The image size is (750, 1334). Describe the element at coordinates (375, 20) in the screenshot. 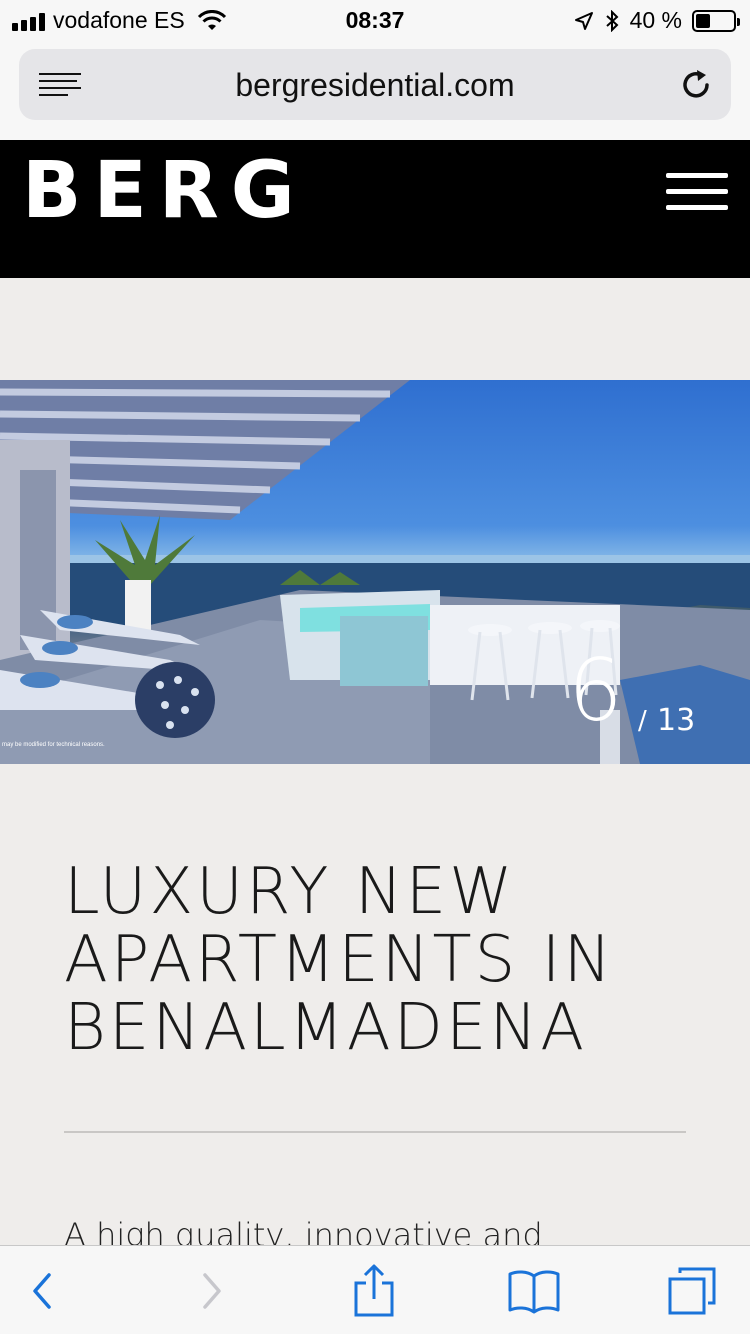

I see `status-bar: vodafone ES 08:37 40 %` at that location.